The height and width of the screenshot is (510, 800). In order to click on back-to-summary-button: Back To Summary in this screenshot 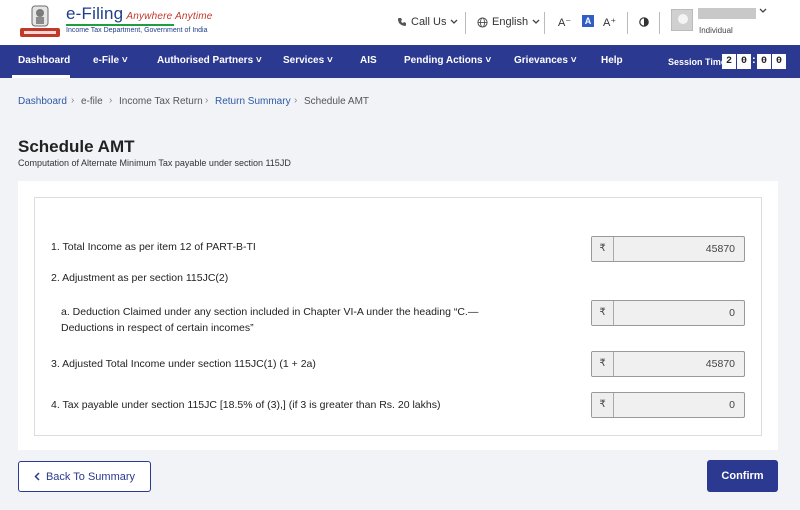, I will do `click(84, 476)`.